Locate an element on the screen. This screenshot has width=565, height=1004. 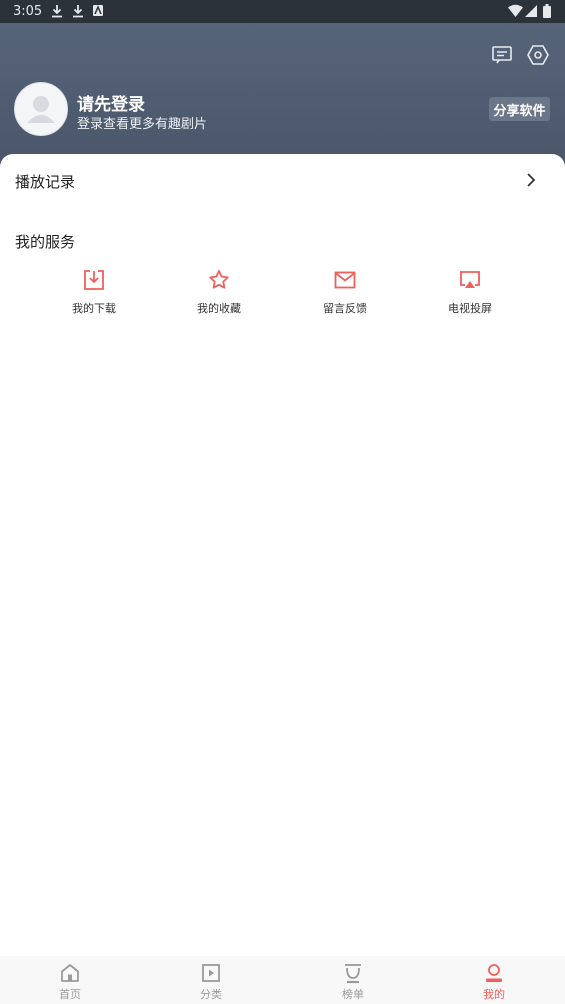
profile-header: 请先登录 登录查看更多有趣剧片 分享软件 is located at coordinates (282, 98).